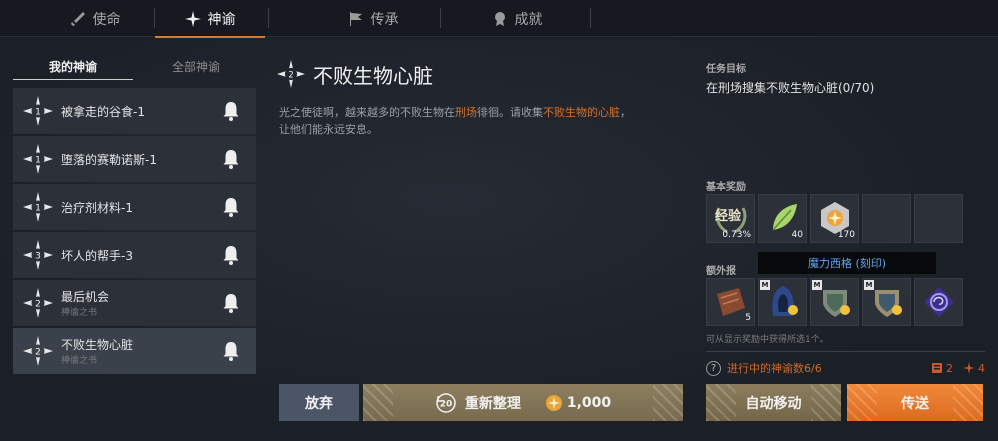  I want to click on quest-name: 坏人的帮手-3, so click(97, 256).